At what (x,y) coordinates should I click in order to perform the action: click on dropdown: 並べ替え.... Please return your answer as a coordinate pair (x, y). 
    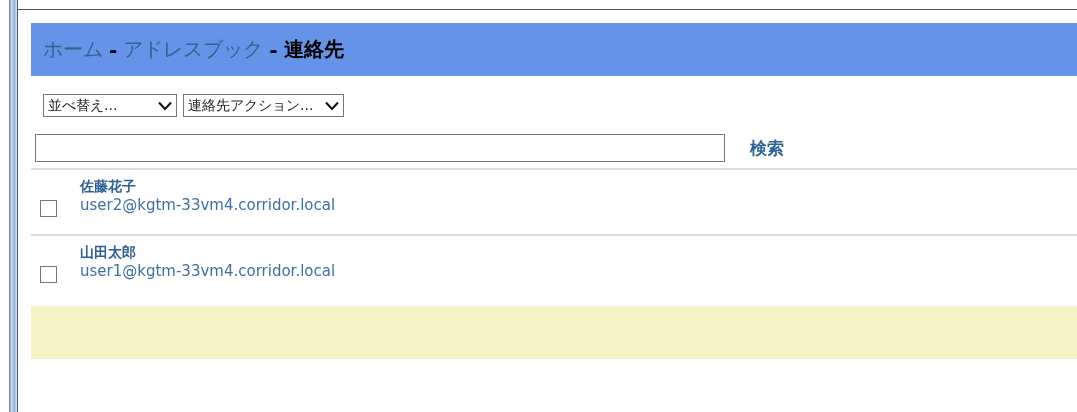
    Looking at the image, I should click on (110, 105).